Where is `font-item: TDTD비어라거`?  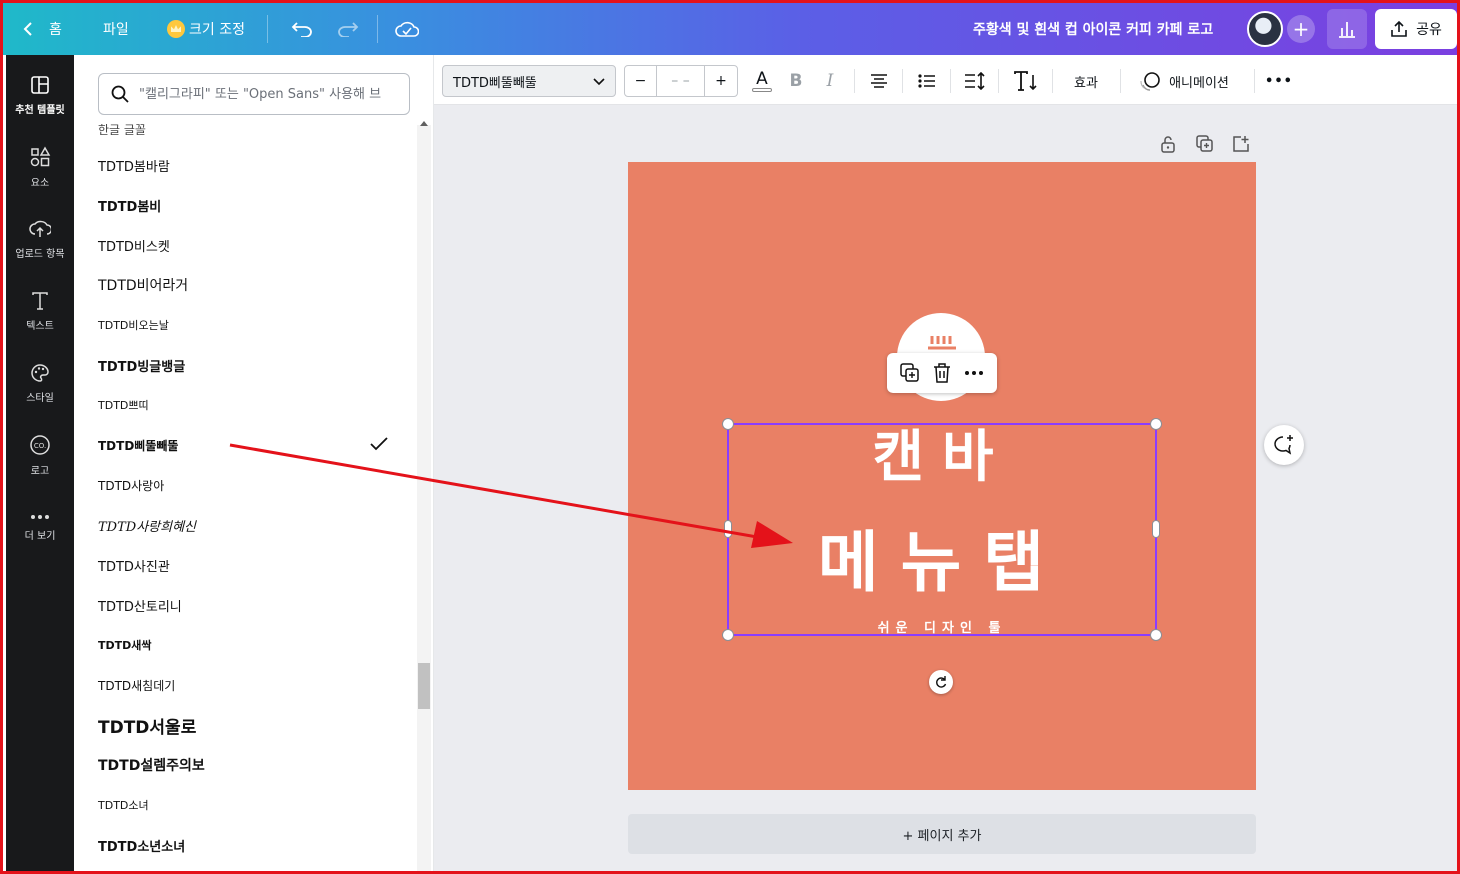 font-item: TDTD비어라거 is located at coordinates (248, 285).